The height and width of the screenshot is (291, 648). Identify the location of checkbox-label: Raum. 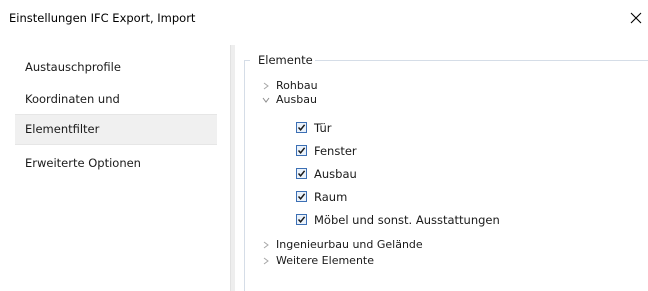
(331, 197).